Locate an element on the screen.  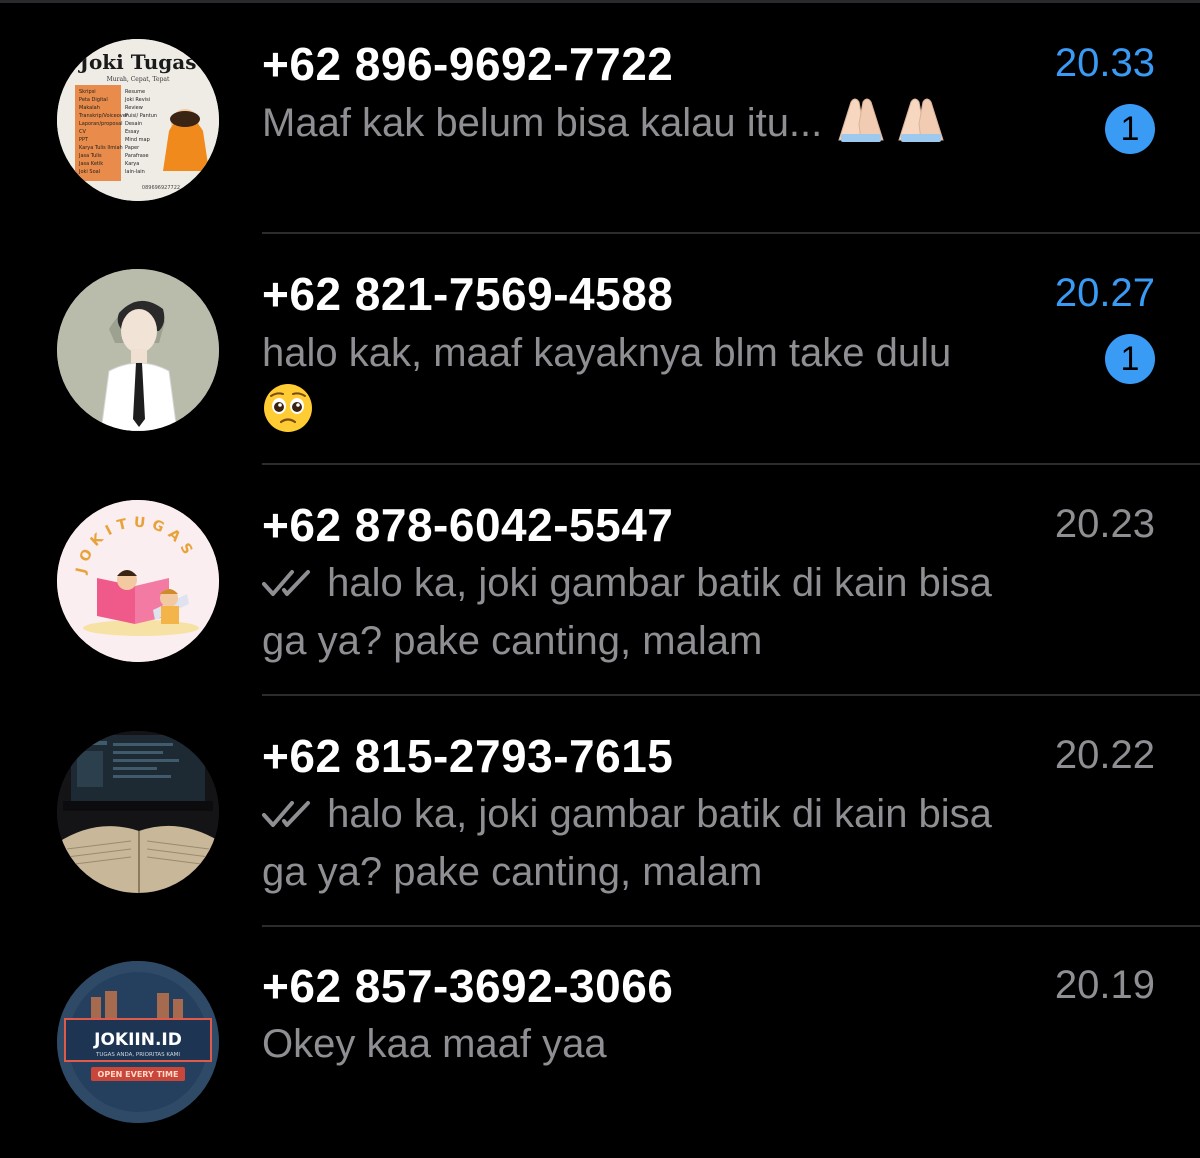
message-preview: Okey kaa maaf yaa is located at coordinates (647, 1044).